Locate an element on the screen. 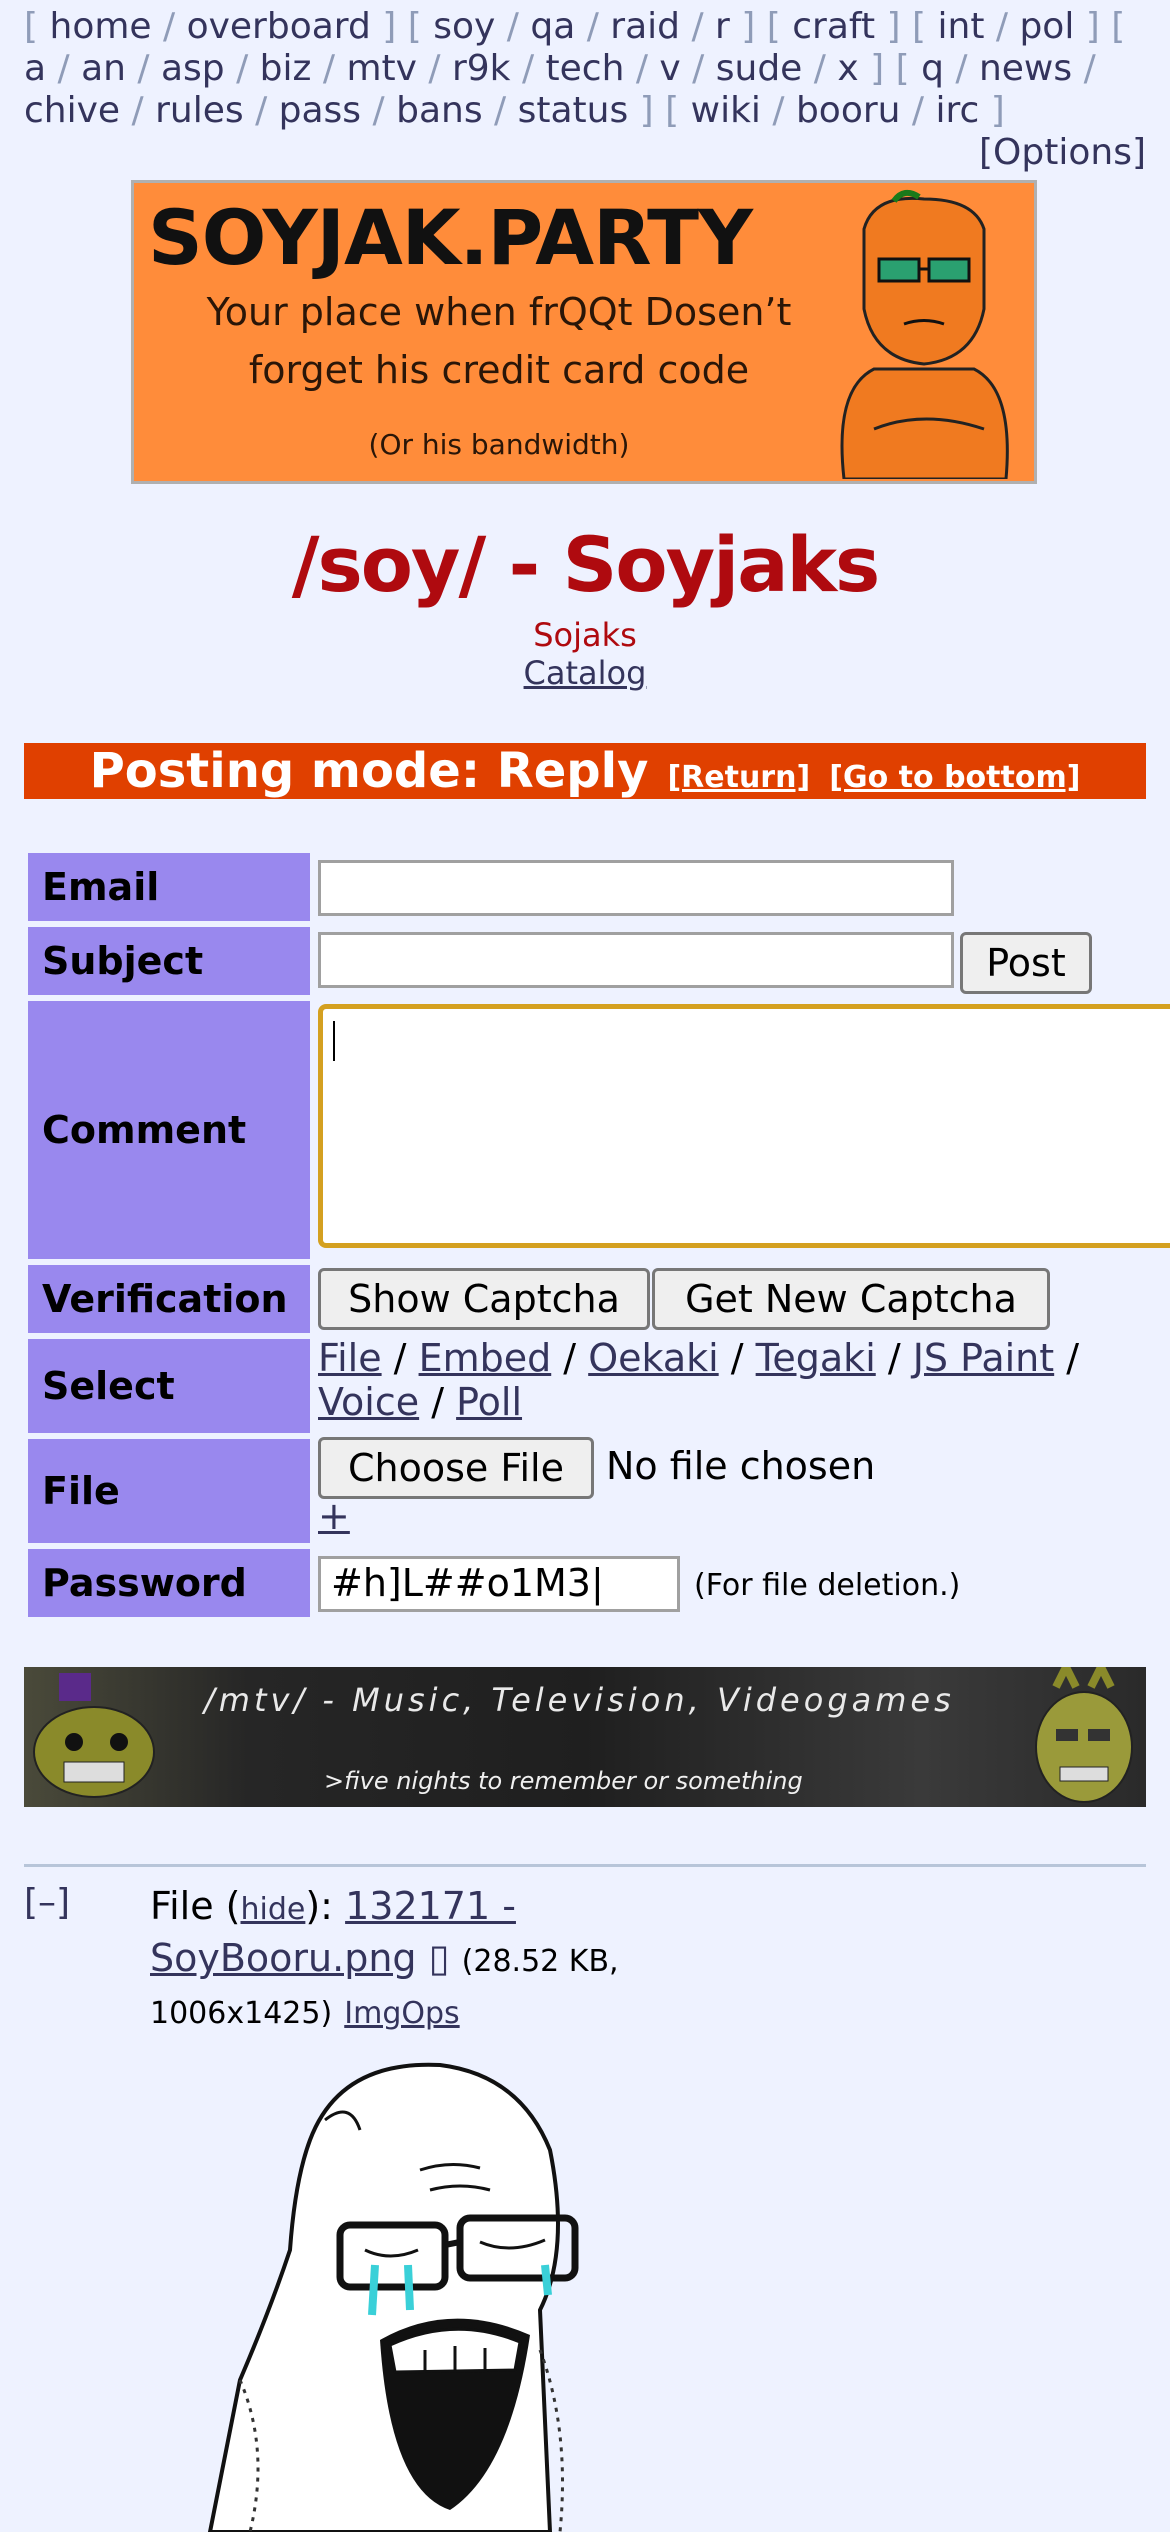  nav-wiki: wiki is located at coordinates (726, 110).